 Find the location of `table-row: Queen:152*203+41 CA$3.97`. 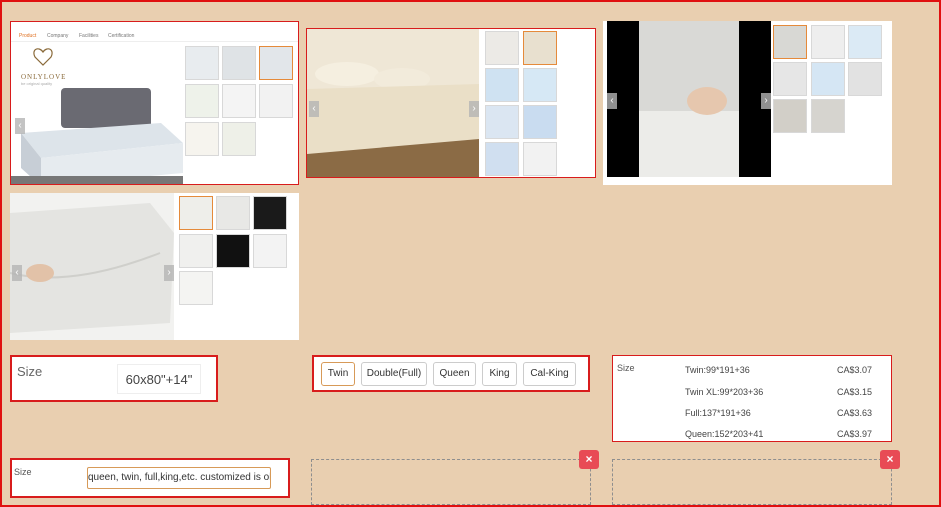

table-row: Queen:152*203+41 CA$3.97 is located at coordinates (785, 435).